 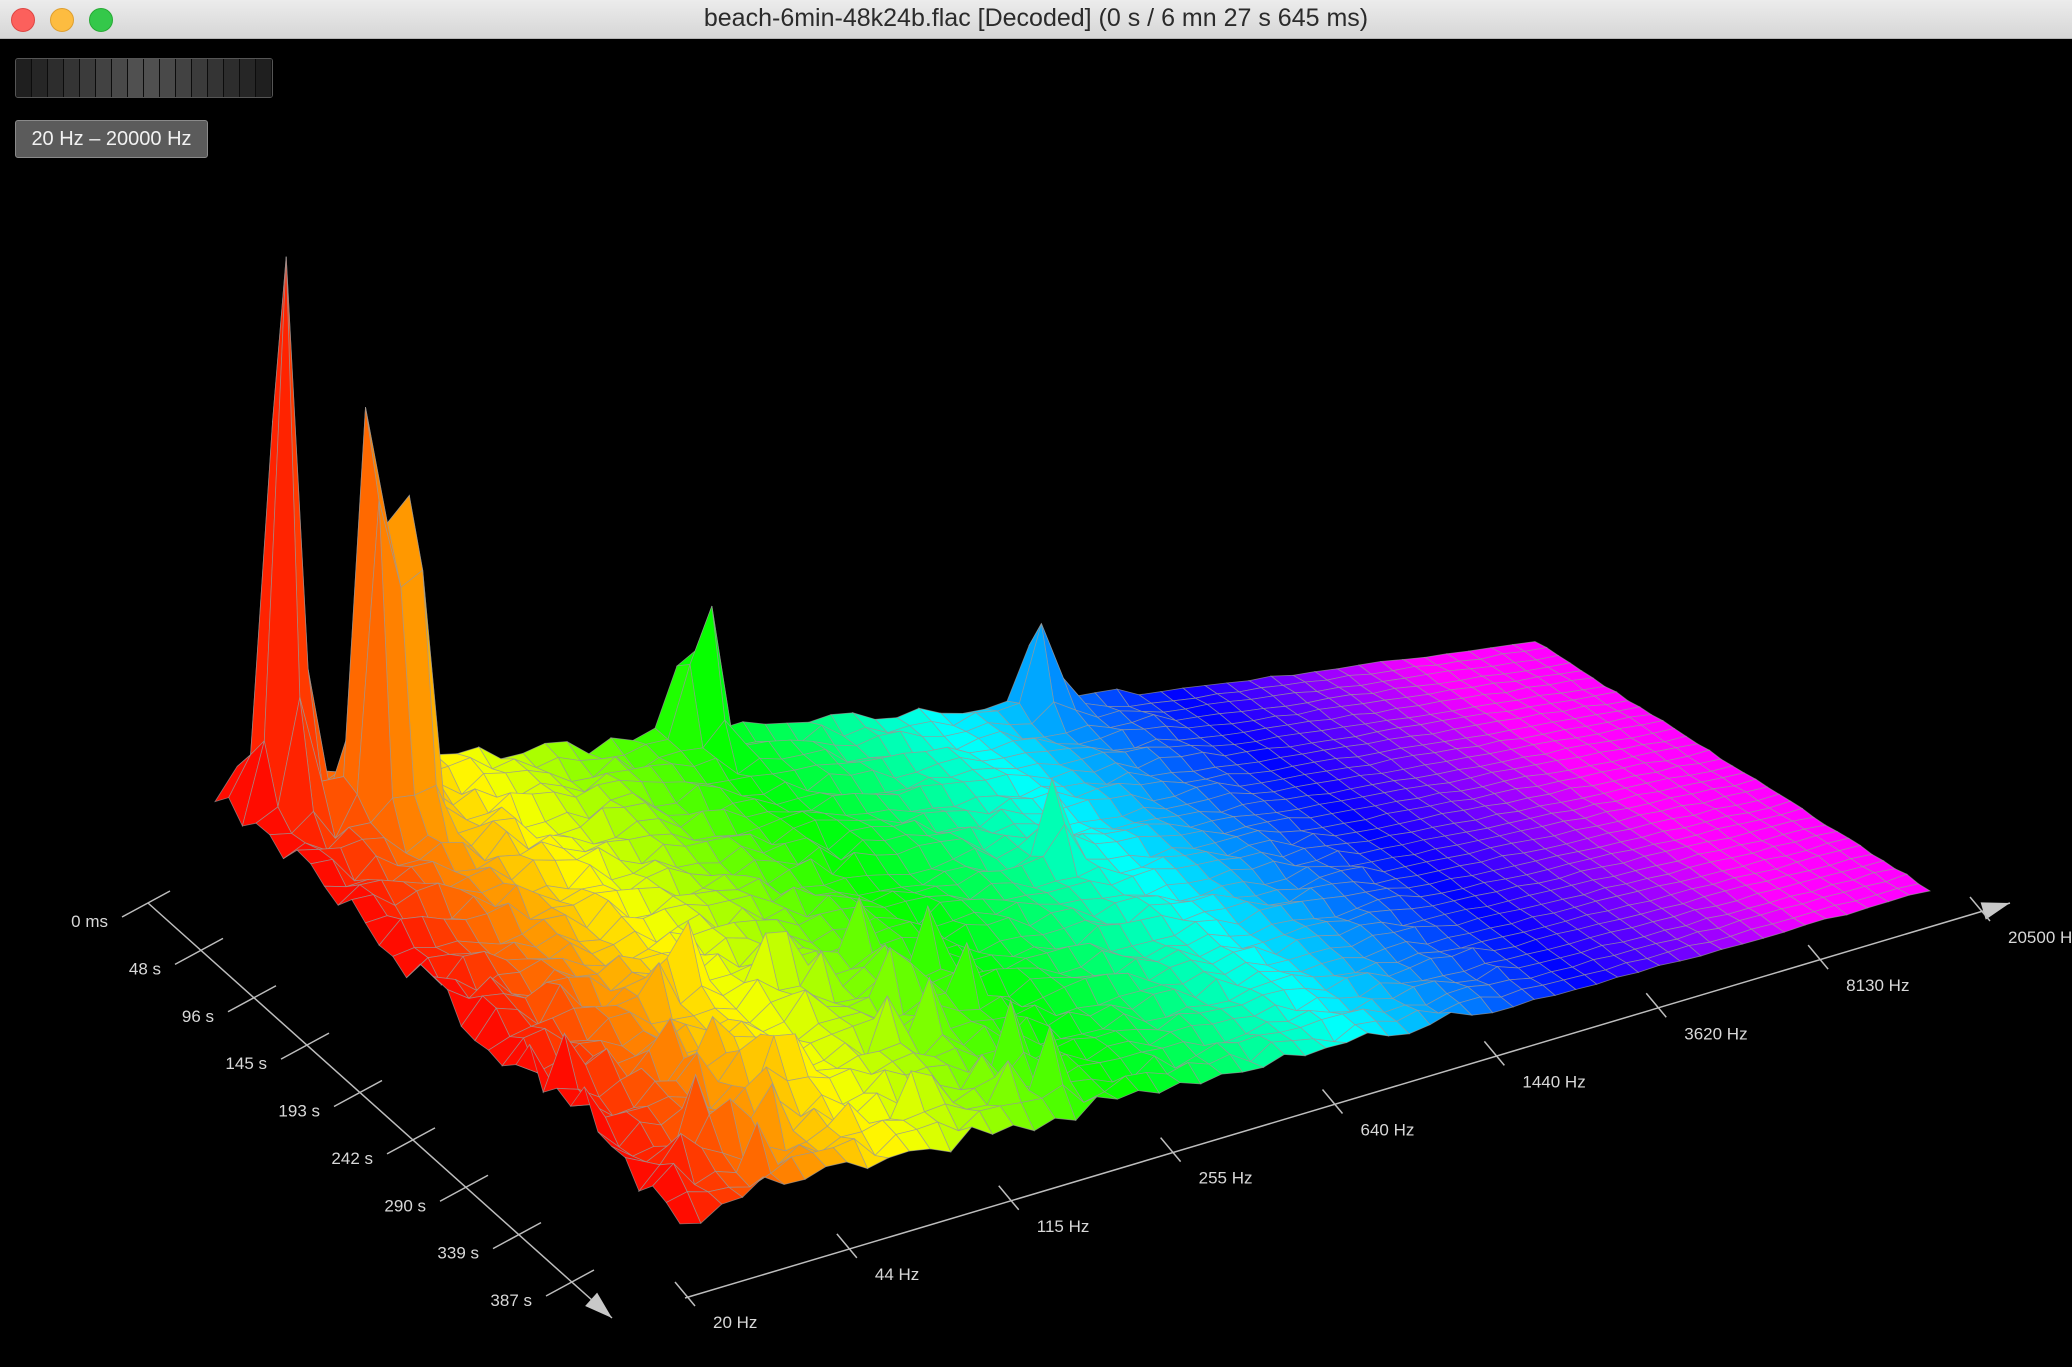 I want to click on time-axis-tick-label: 290 s, so click(x=405, y=1205).